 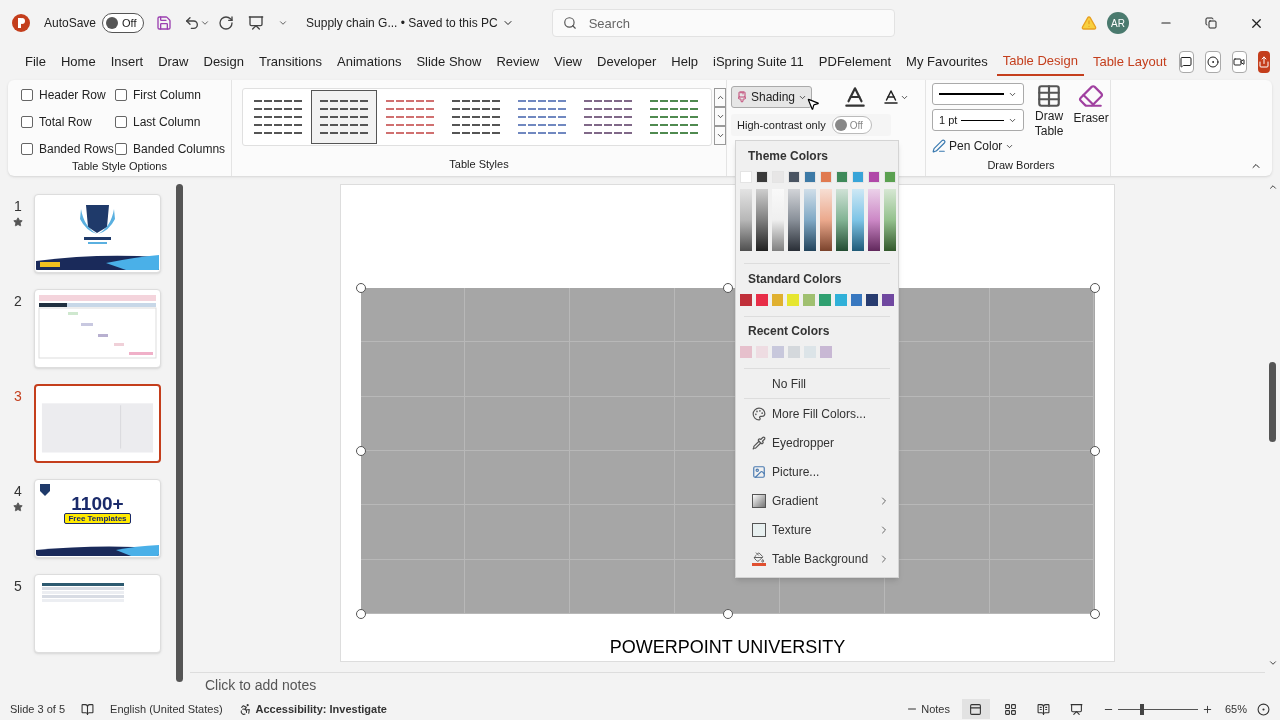 I want to click on menu-item: Eyedropper, so click(x=817, y=442).